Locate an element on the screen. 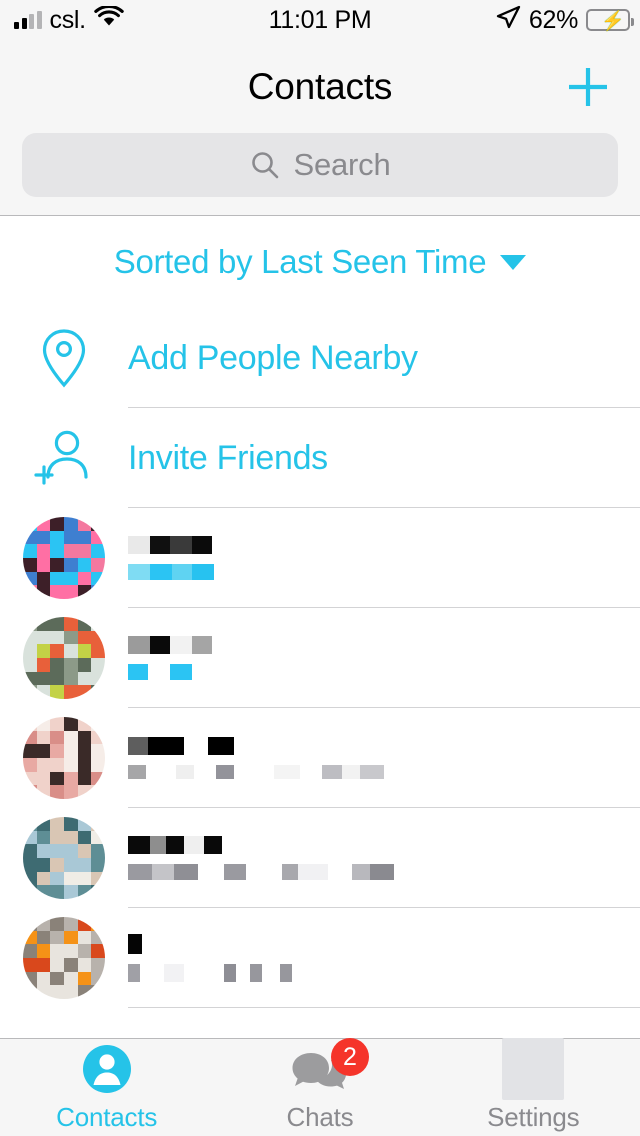 The width and height of the screenshot is (640, 1136). settings-placeholder-icon is located at coordinates (533, 1069).